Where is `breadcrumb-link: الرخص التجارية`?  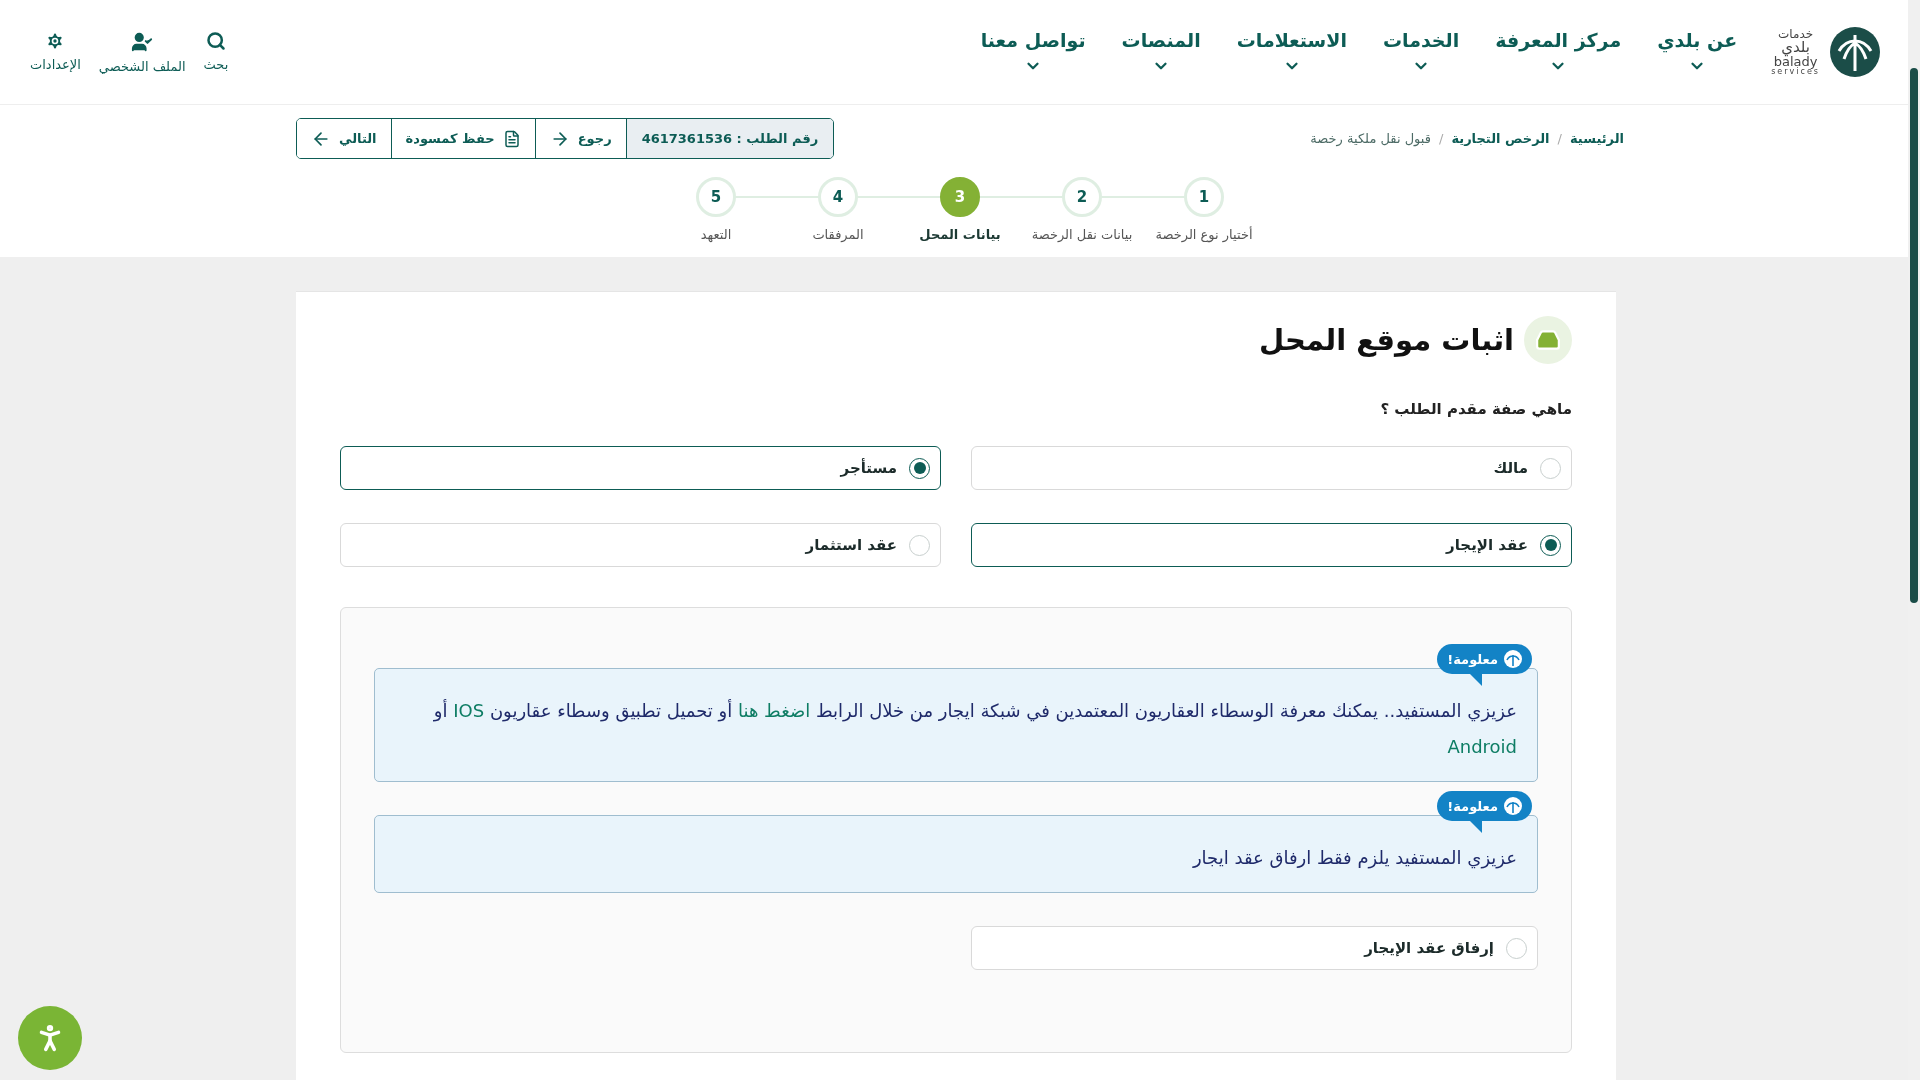 breadcrumb-link: الرخص التجارية is located at coordinates (1500, 138).